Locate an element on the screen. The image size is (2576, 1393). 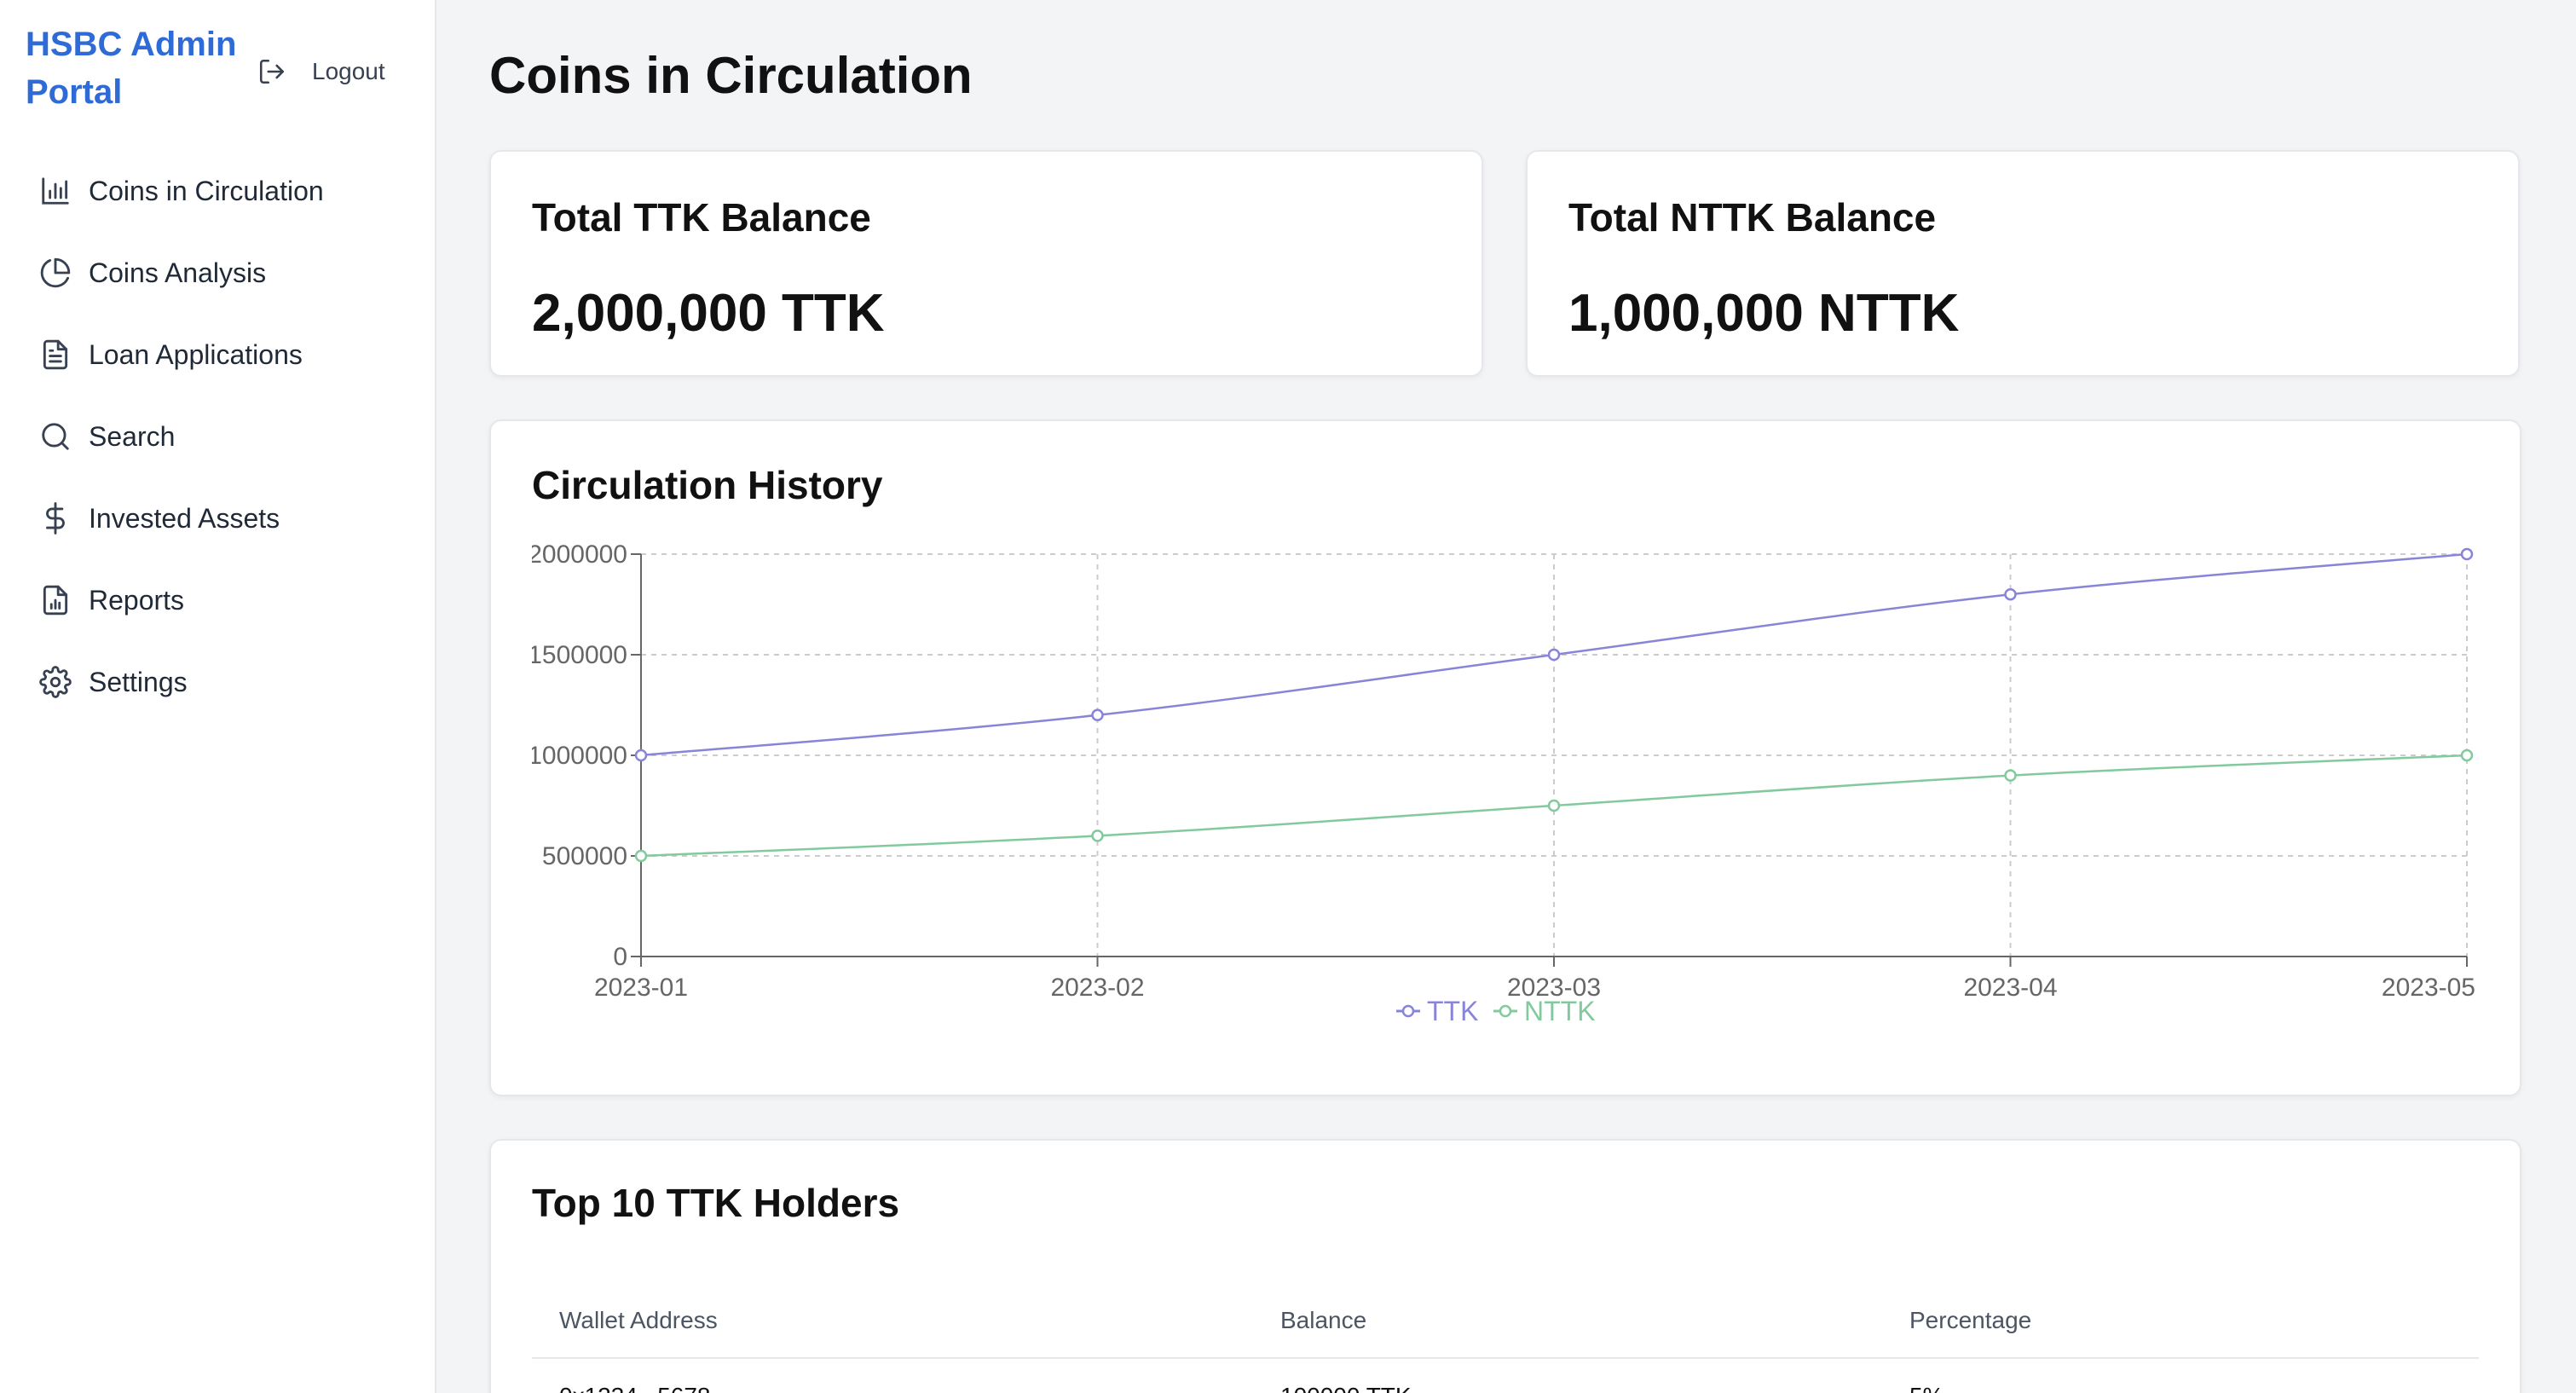
sidebar-item-label: Coins in Circulation is located at coordinates (206, 190).